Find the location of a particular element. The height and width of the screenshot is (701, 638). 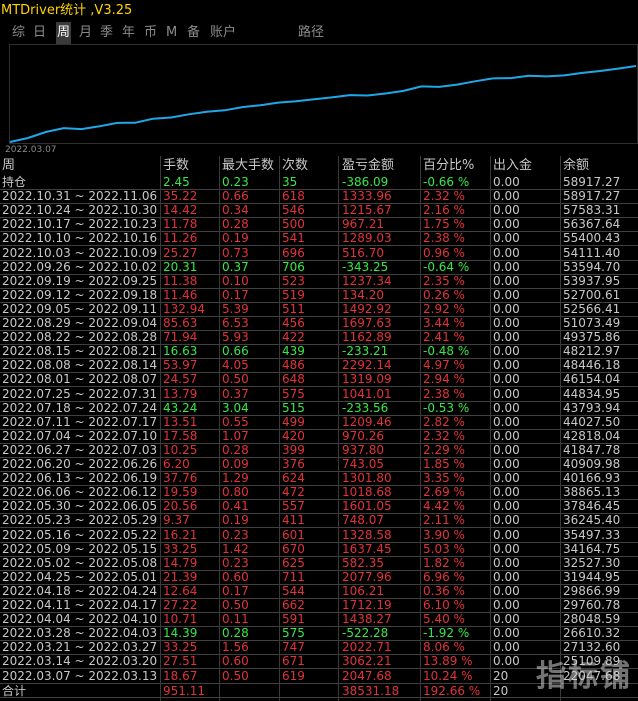

tab-5: 年 is located at coordinates (128, 33).